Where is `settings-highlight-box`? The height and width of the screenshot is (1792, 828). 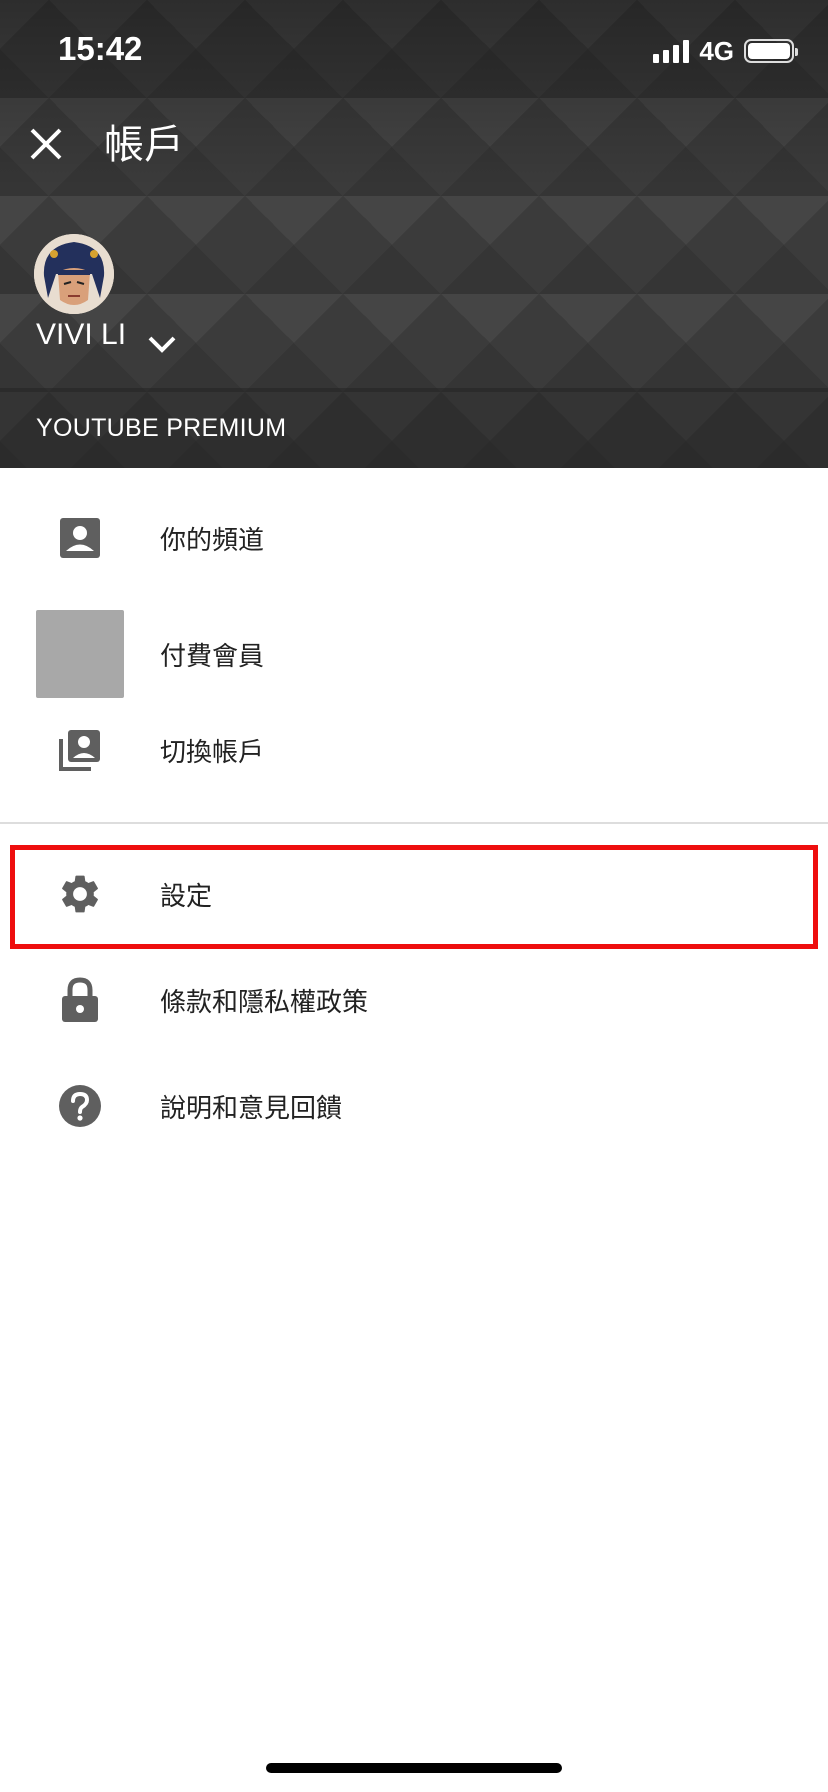 settings-highlight-box is located at coordinates (414, 897).